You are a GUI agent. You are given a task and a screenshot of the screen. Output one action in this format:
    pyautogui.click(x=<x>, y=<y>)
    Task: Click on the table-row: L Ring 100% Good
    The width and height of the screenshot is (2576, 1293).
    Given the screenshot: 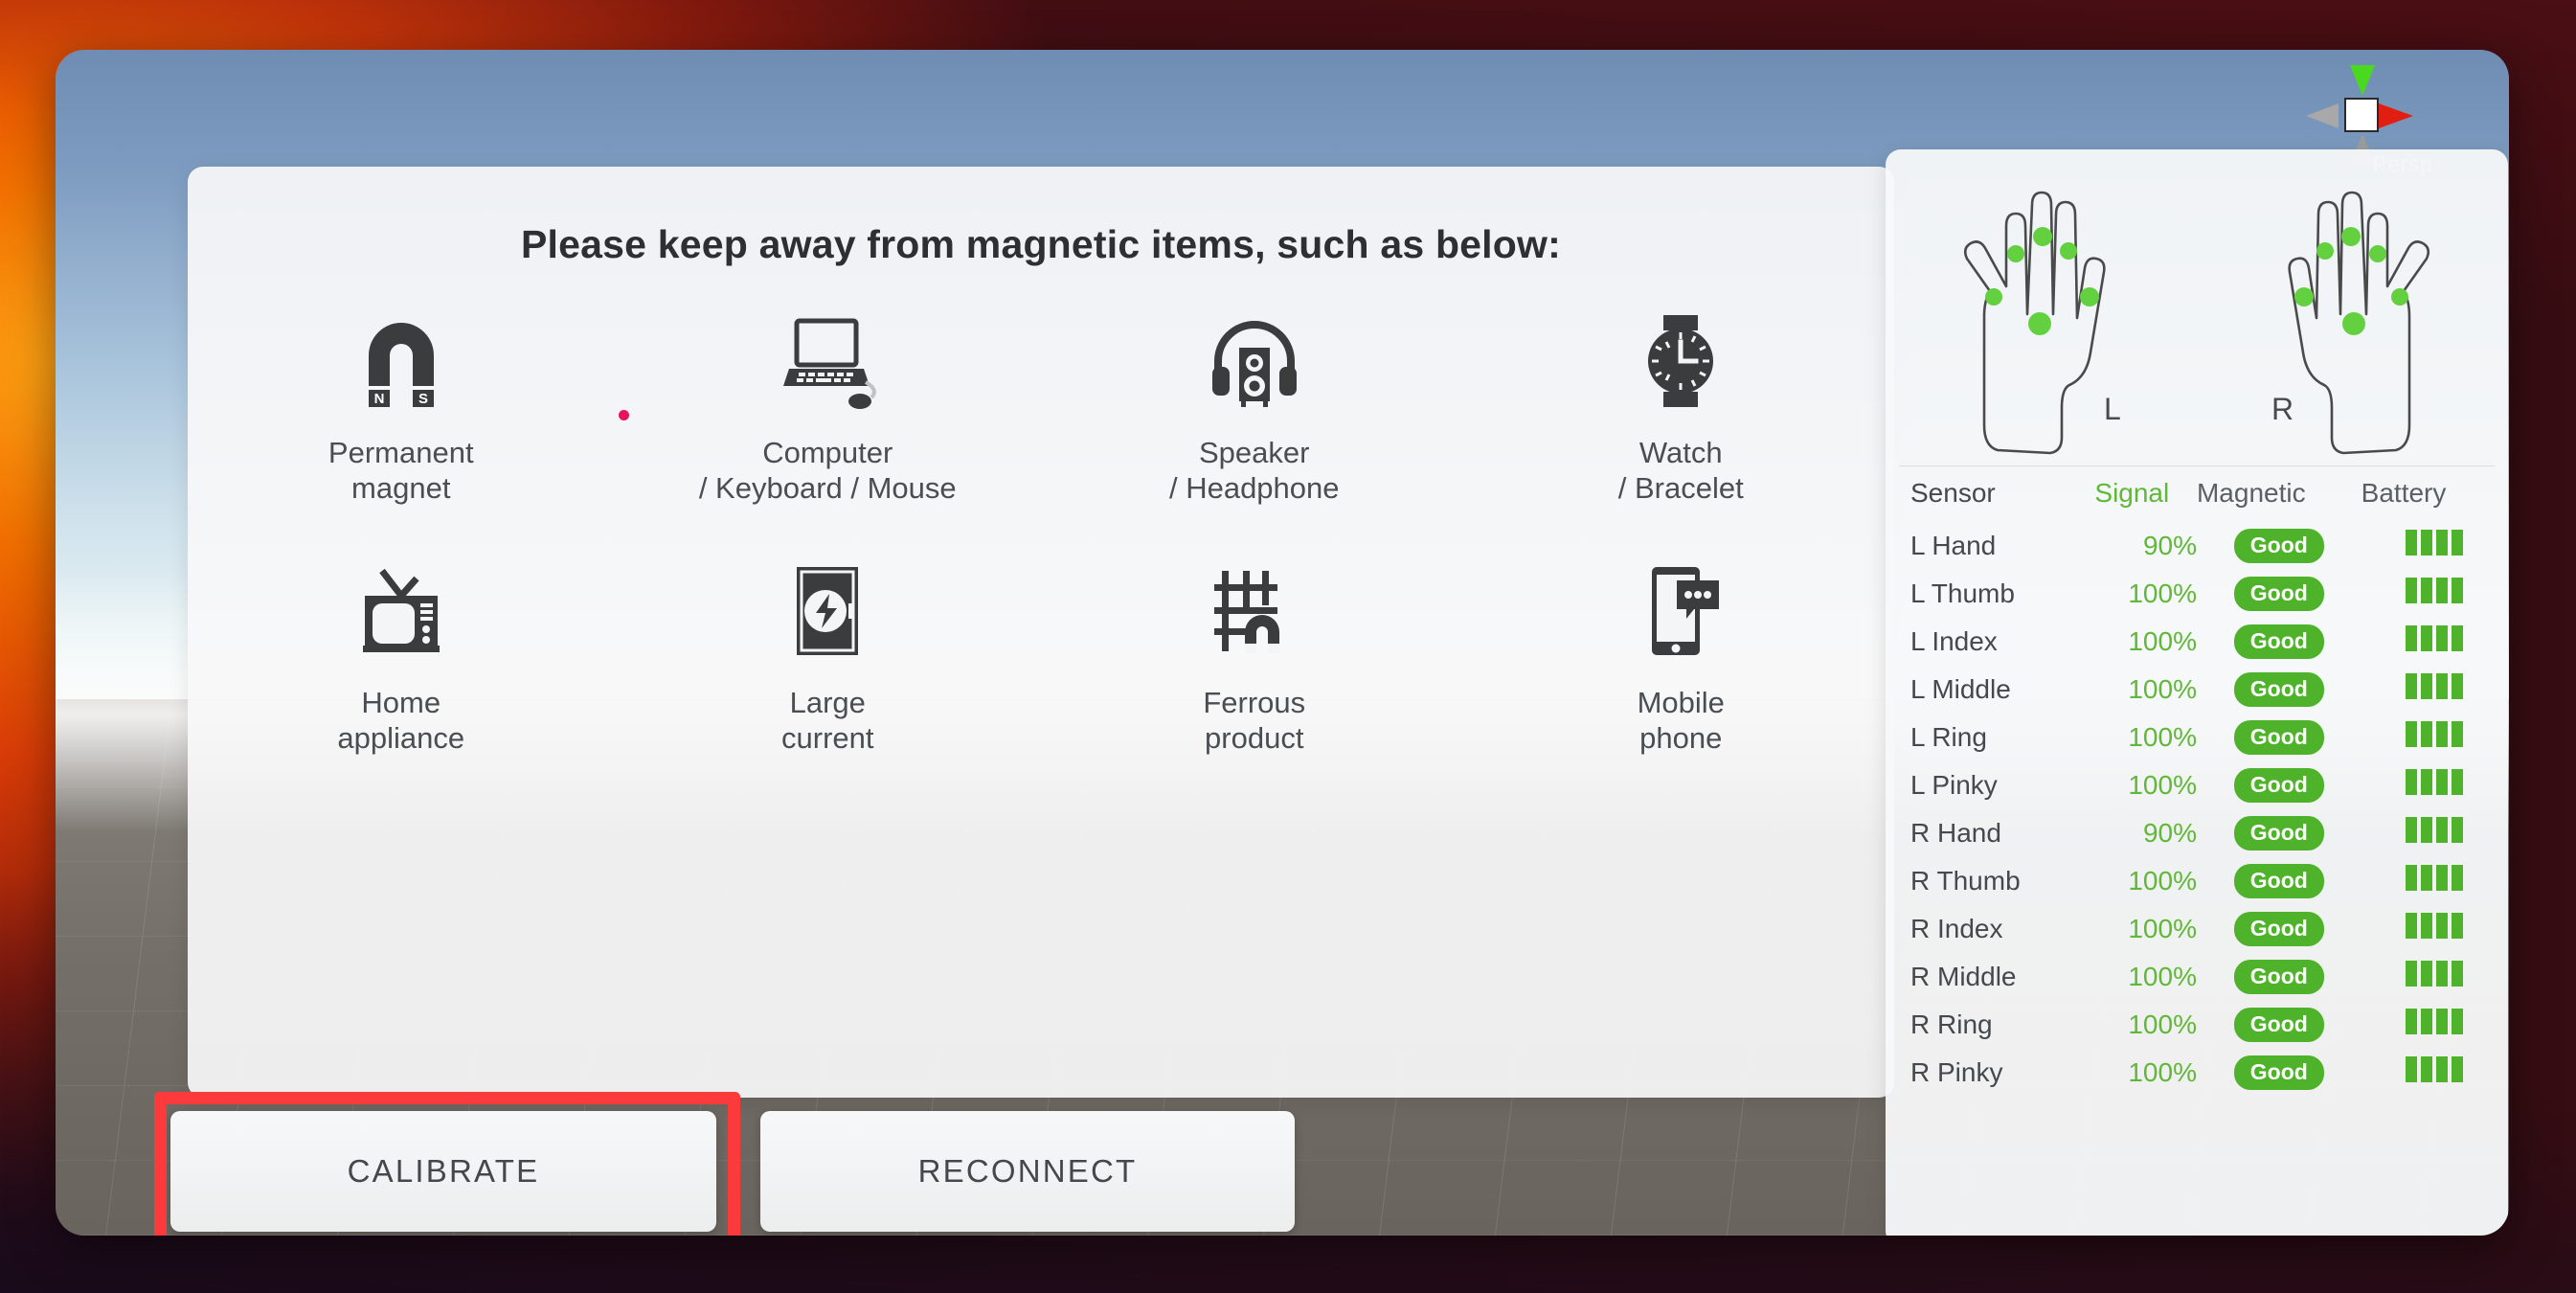 What is the action you would take?
    pyautogui.click(x=2197, y=738)
    